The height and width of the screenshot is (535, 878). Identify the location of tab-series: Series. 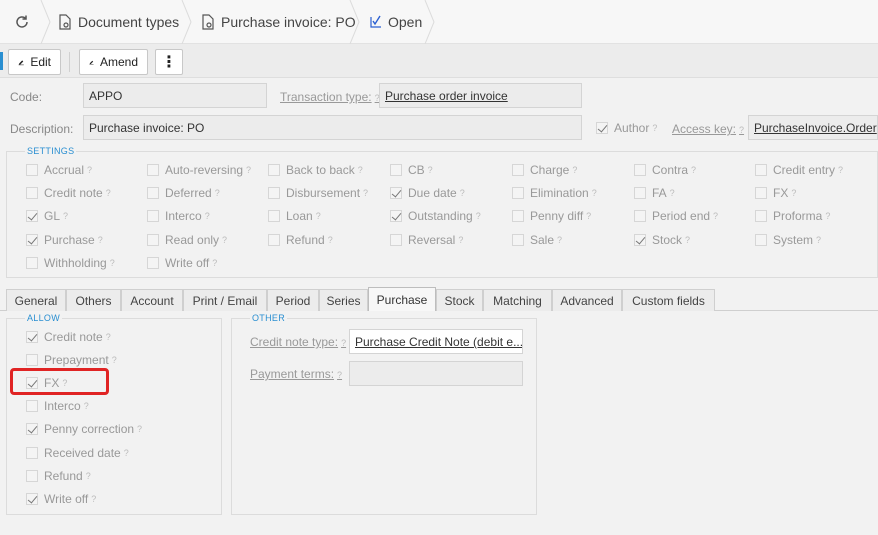
(343, 300).